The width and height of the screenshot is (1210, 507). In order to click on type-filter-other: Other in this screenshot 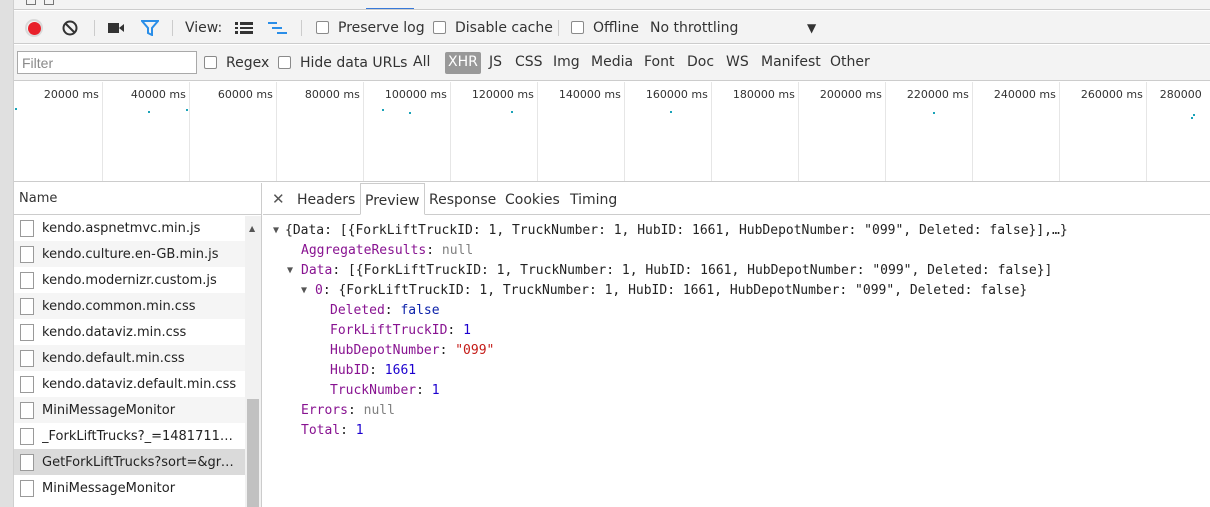, I will do `click(850, 63)`.